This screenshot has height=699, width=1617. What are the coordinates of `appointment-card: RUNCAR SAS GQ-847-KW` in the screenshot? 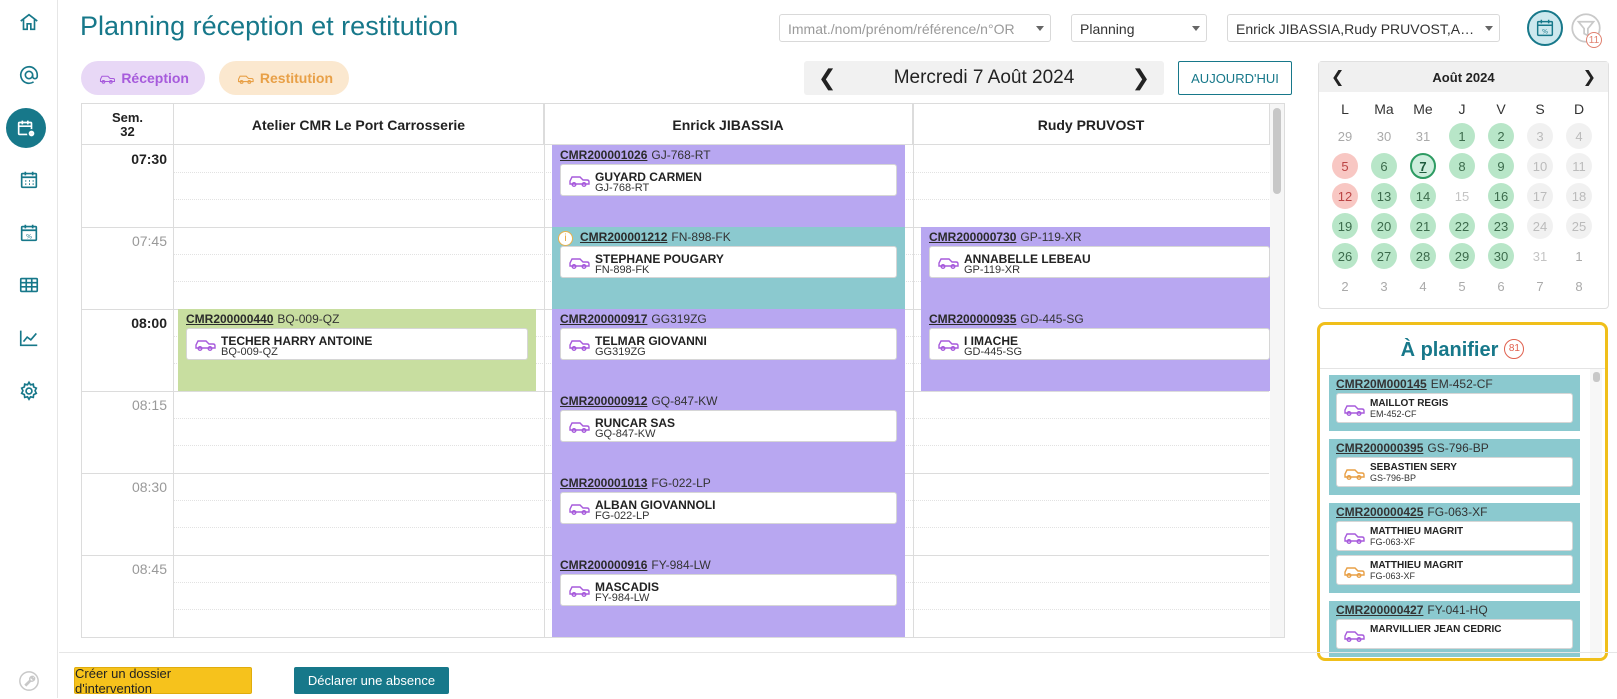 It's located at (728, 426).